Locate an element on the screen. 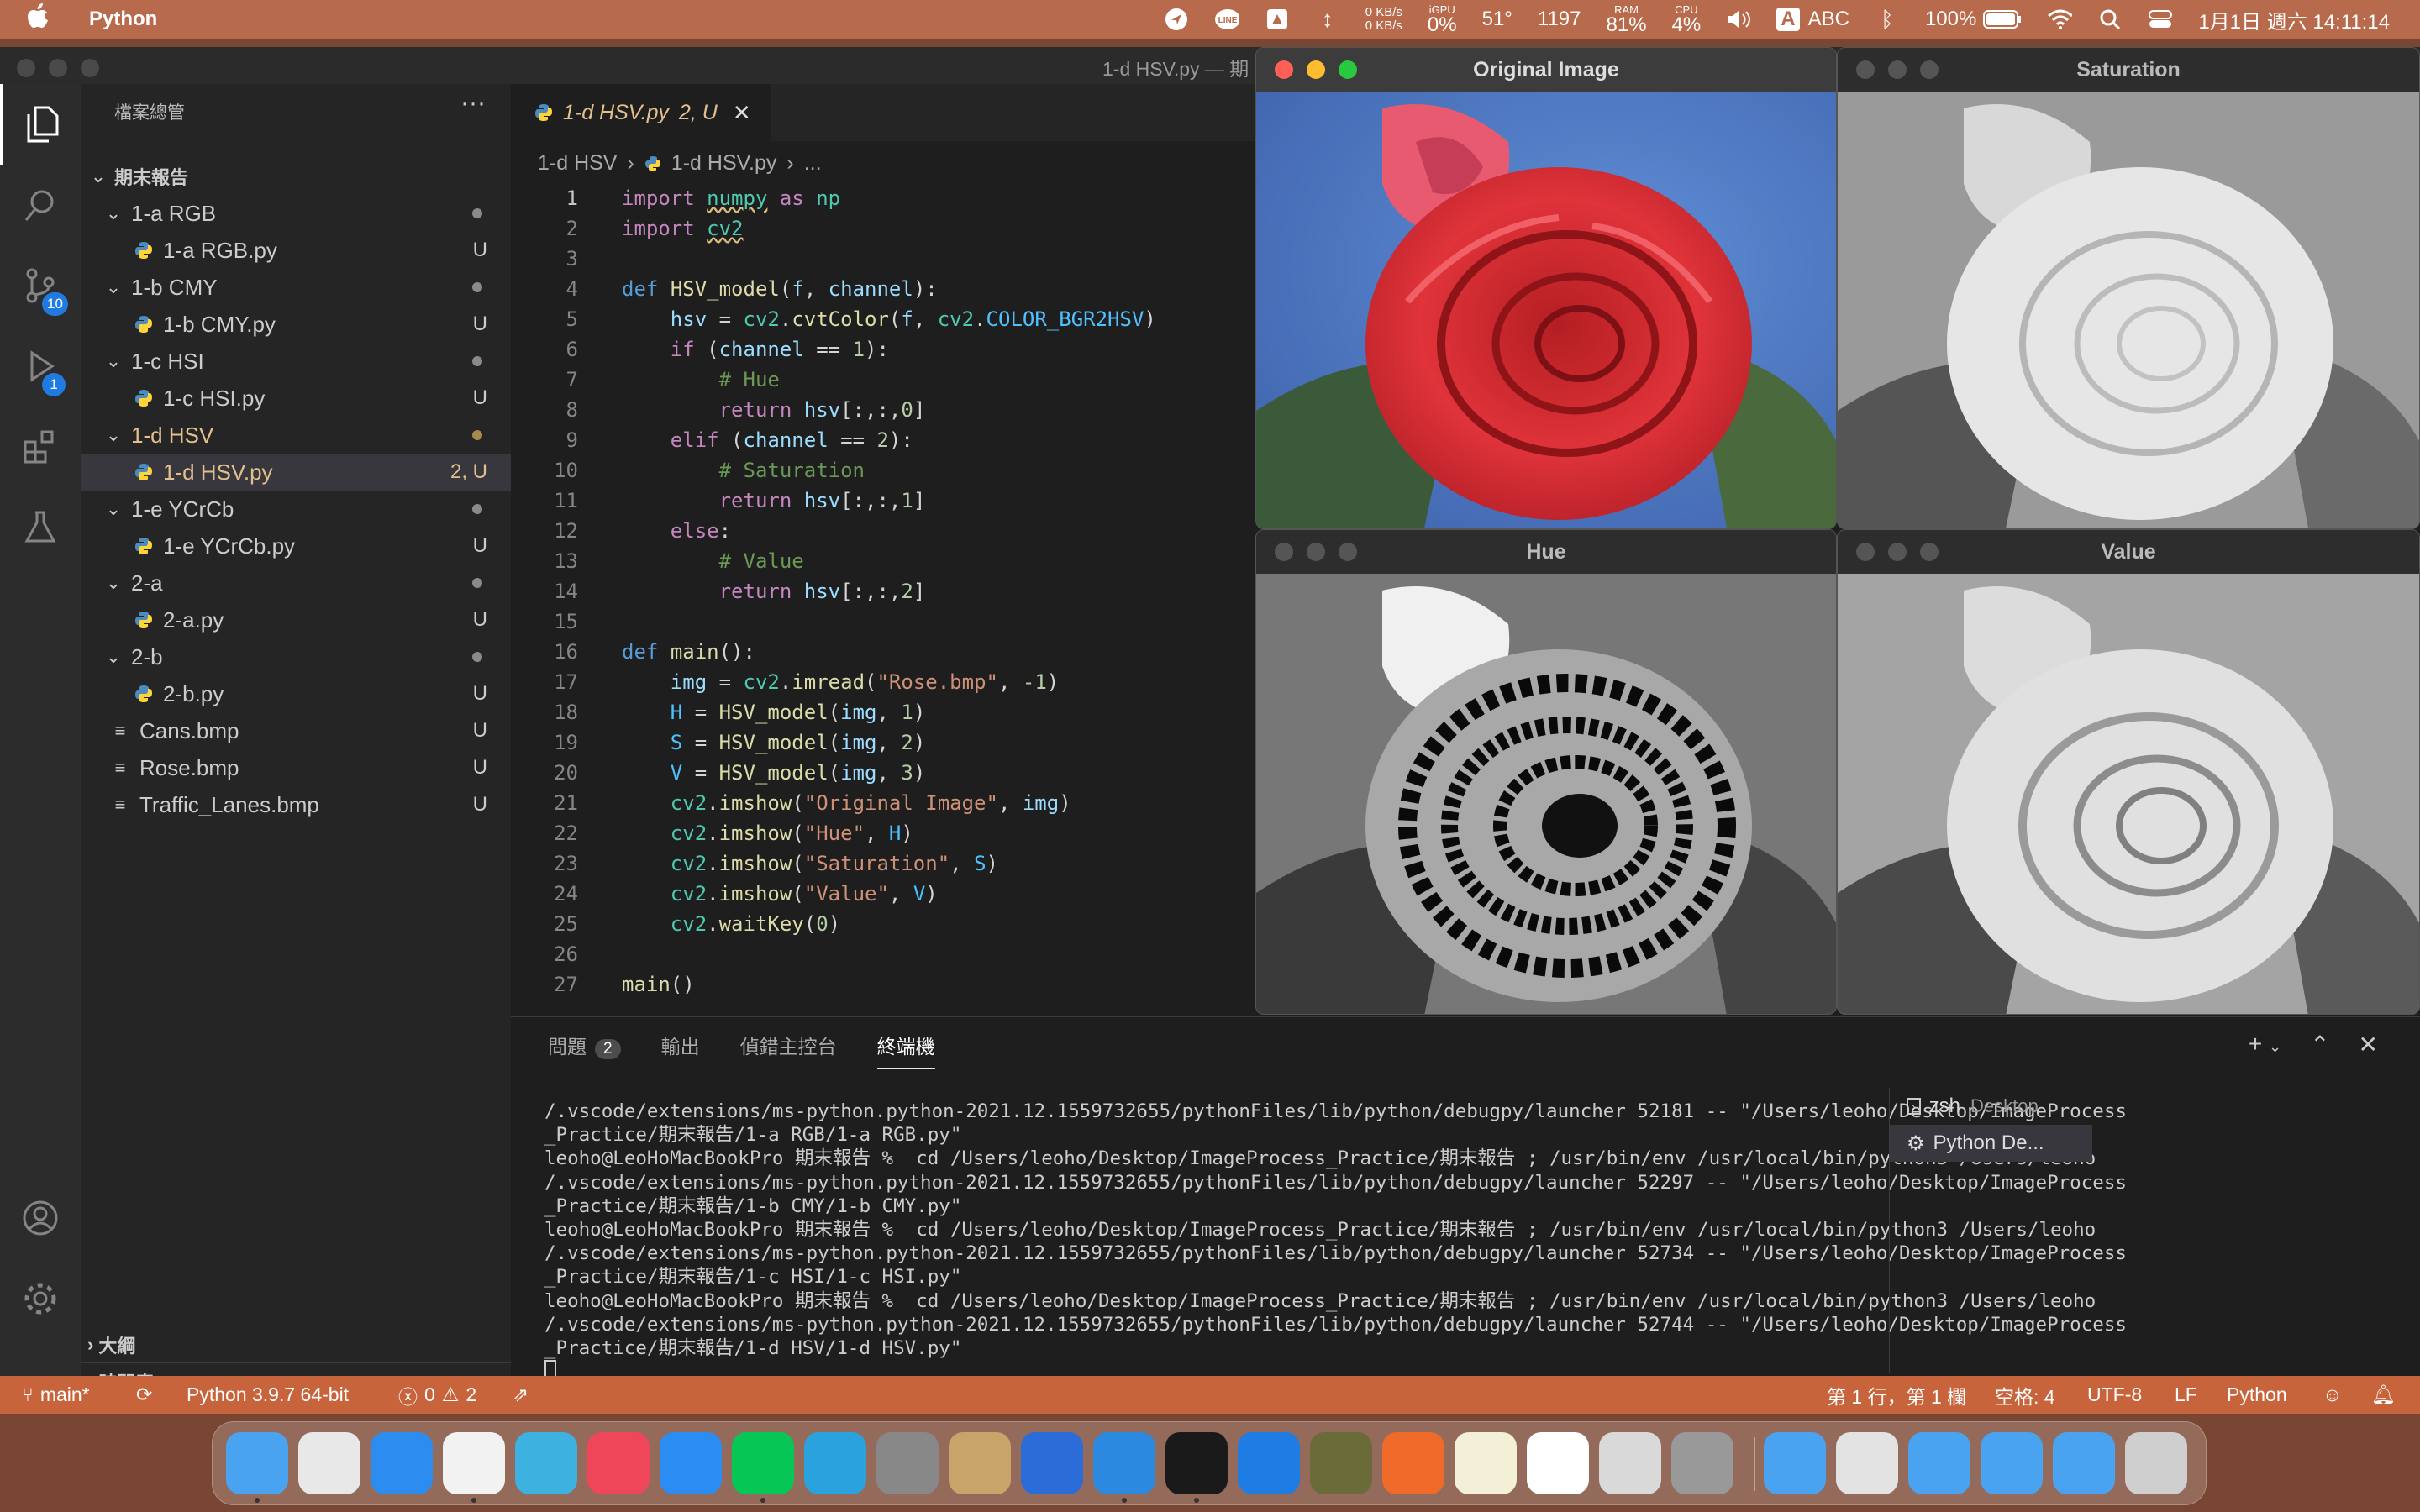 The image size is (2420, 1512). folder-tools-icon is located at coordinates (1795, 1463).